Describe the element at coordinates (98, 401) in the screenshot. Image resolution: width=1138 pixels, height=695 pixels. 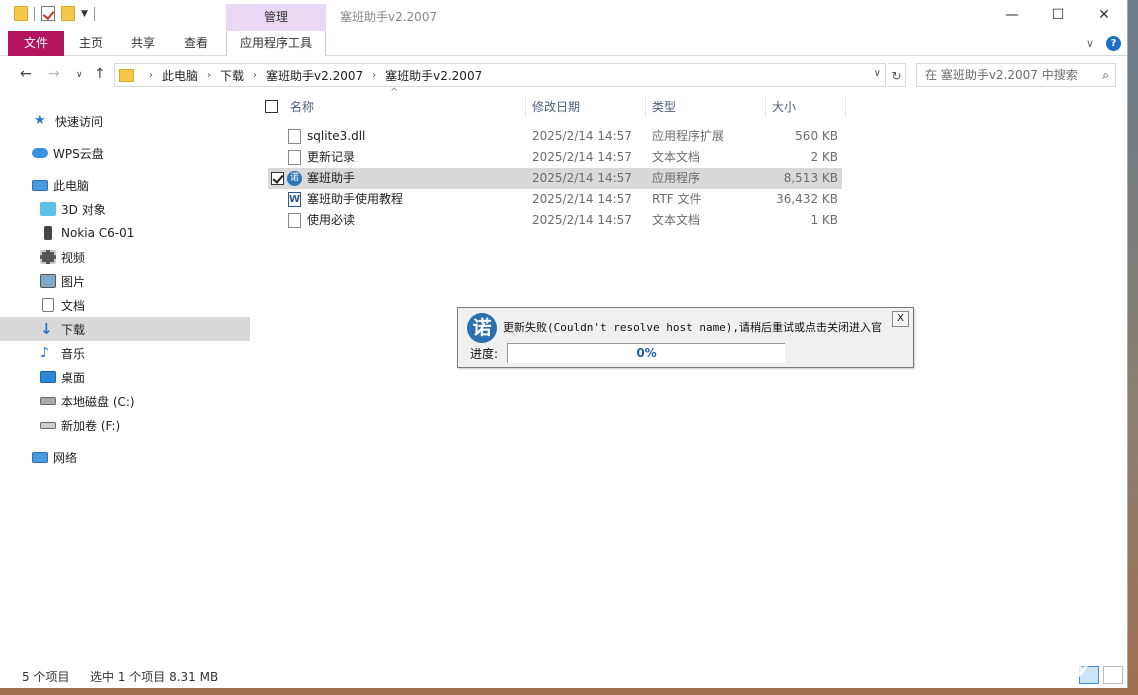
I see `sidebar-item-label: 本地磁盘 (C:)` at that location.